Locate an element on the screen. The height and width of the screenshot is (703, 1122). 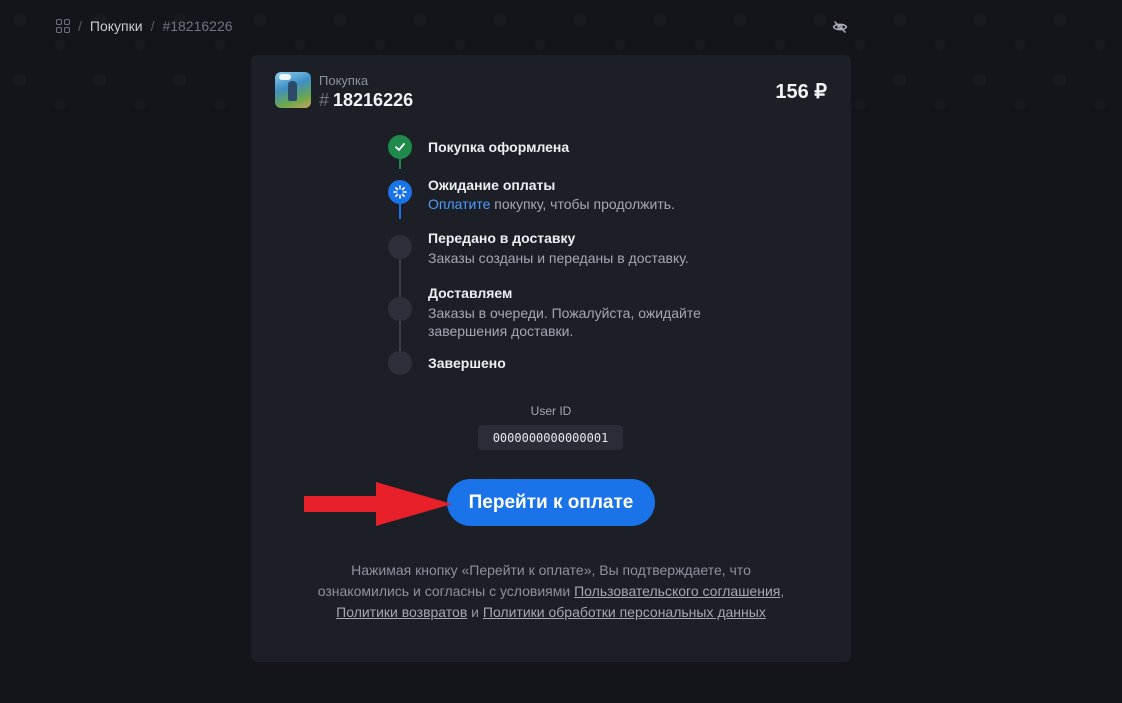
privacy-policy-link: Политики обработки персональных данных is located at coordinates (624, 612).